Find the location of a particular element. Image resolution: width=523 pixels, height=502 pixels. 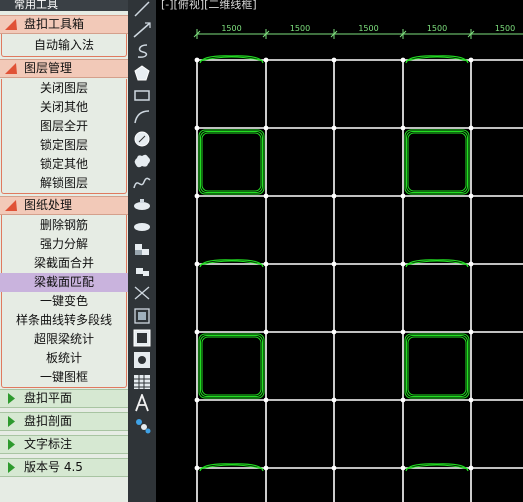

menu-item-spline-to-polyline: 样条曲线转多段线 is located at coordinates (64, 320).